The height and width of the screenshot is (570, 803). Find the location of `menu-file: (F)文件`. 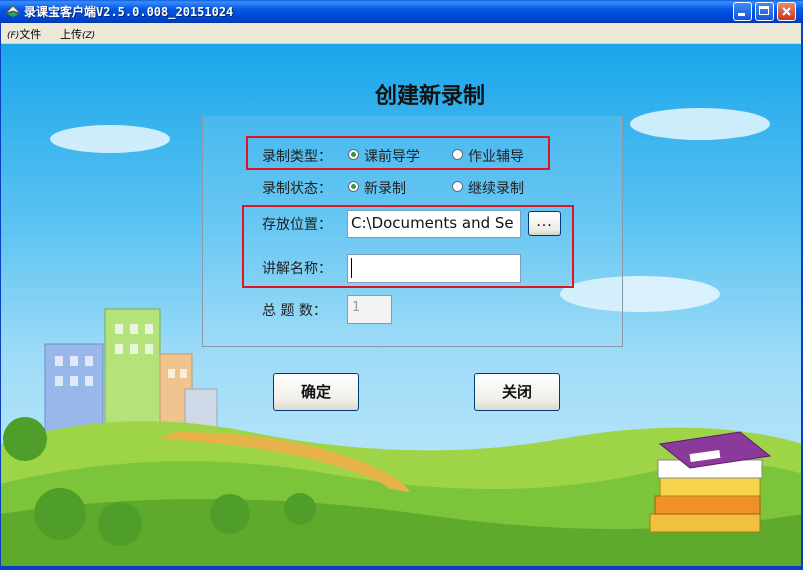

menu-file: (F)文件 is located at coordinates (24, 34).